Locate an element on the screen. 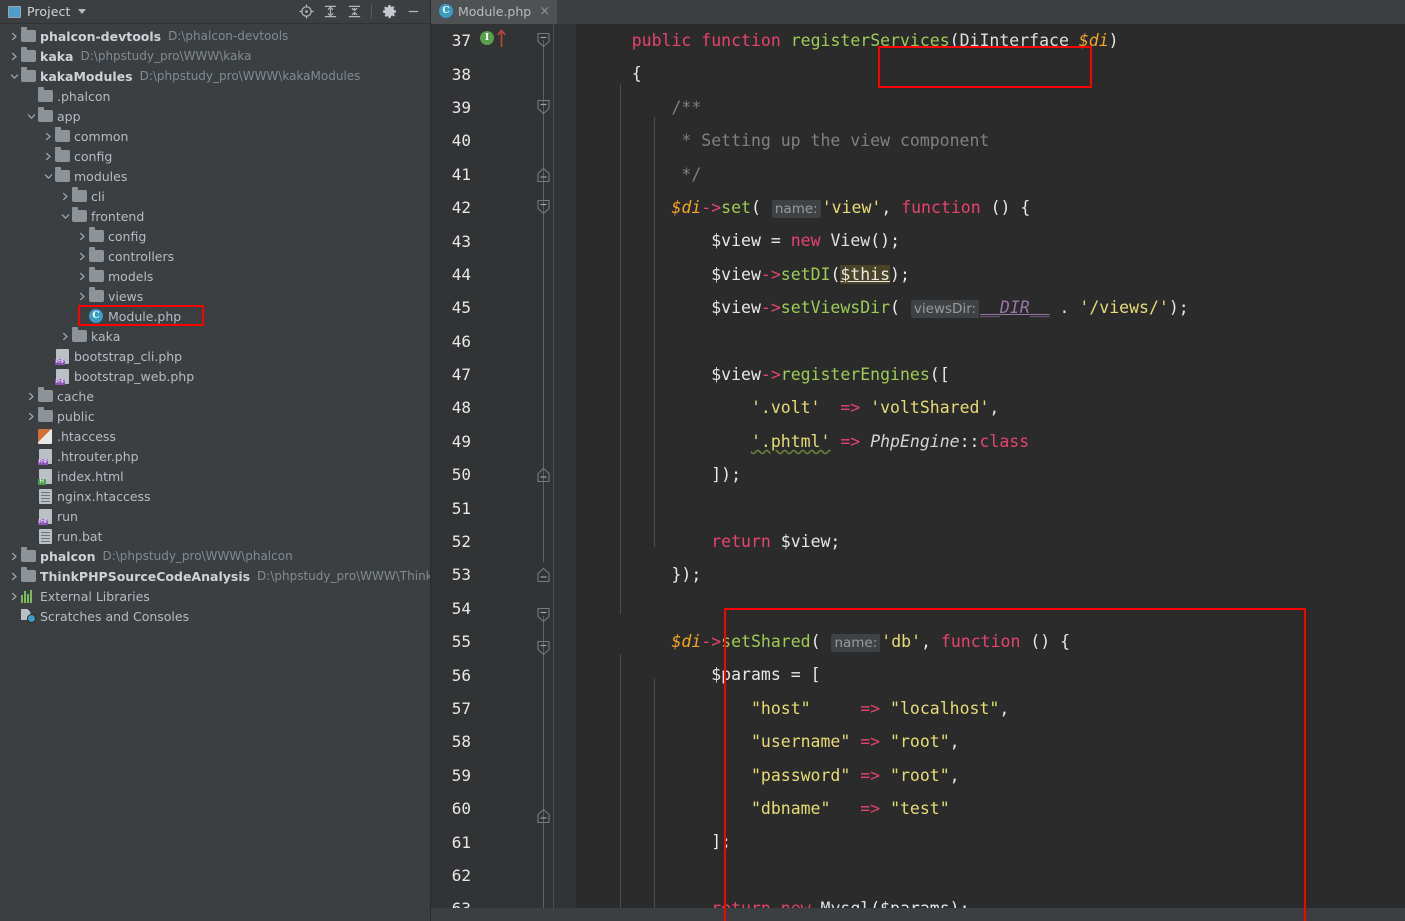  tree-item--phalcon: .phalcon is located at coordinates (215, 96).